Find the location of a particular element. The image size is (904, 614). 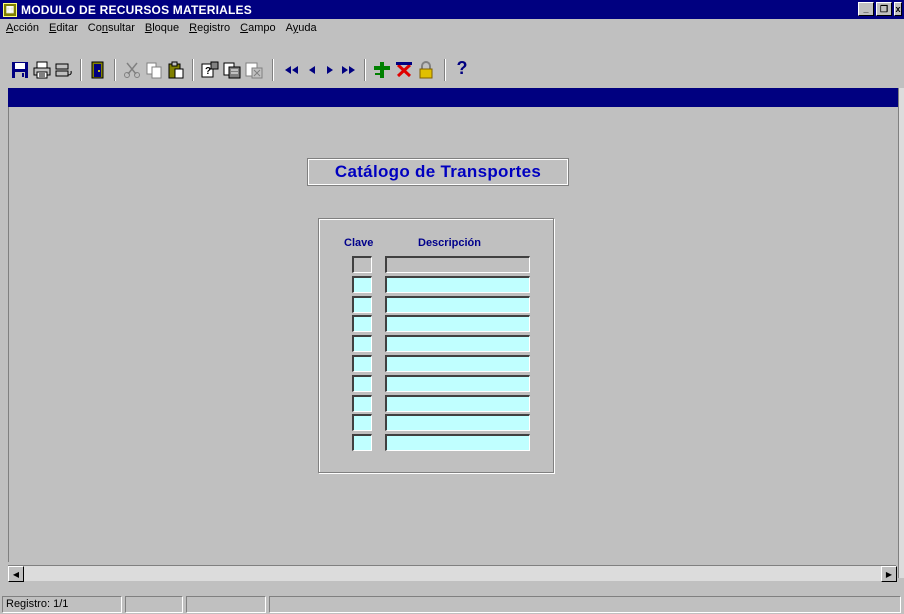

menu-campo: Campo is located at coordinates (257, 28).